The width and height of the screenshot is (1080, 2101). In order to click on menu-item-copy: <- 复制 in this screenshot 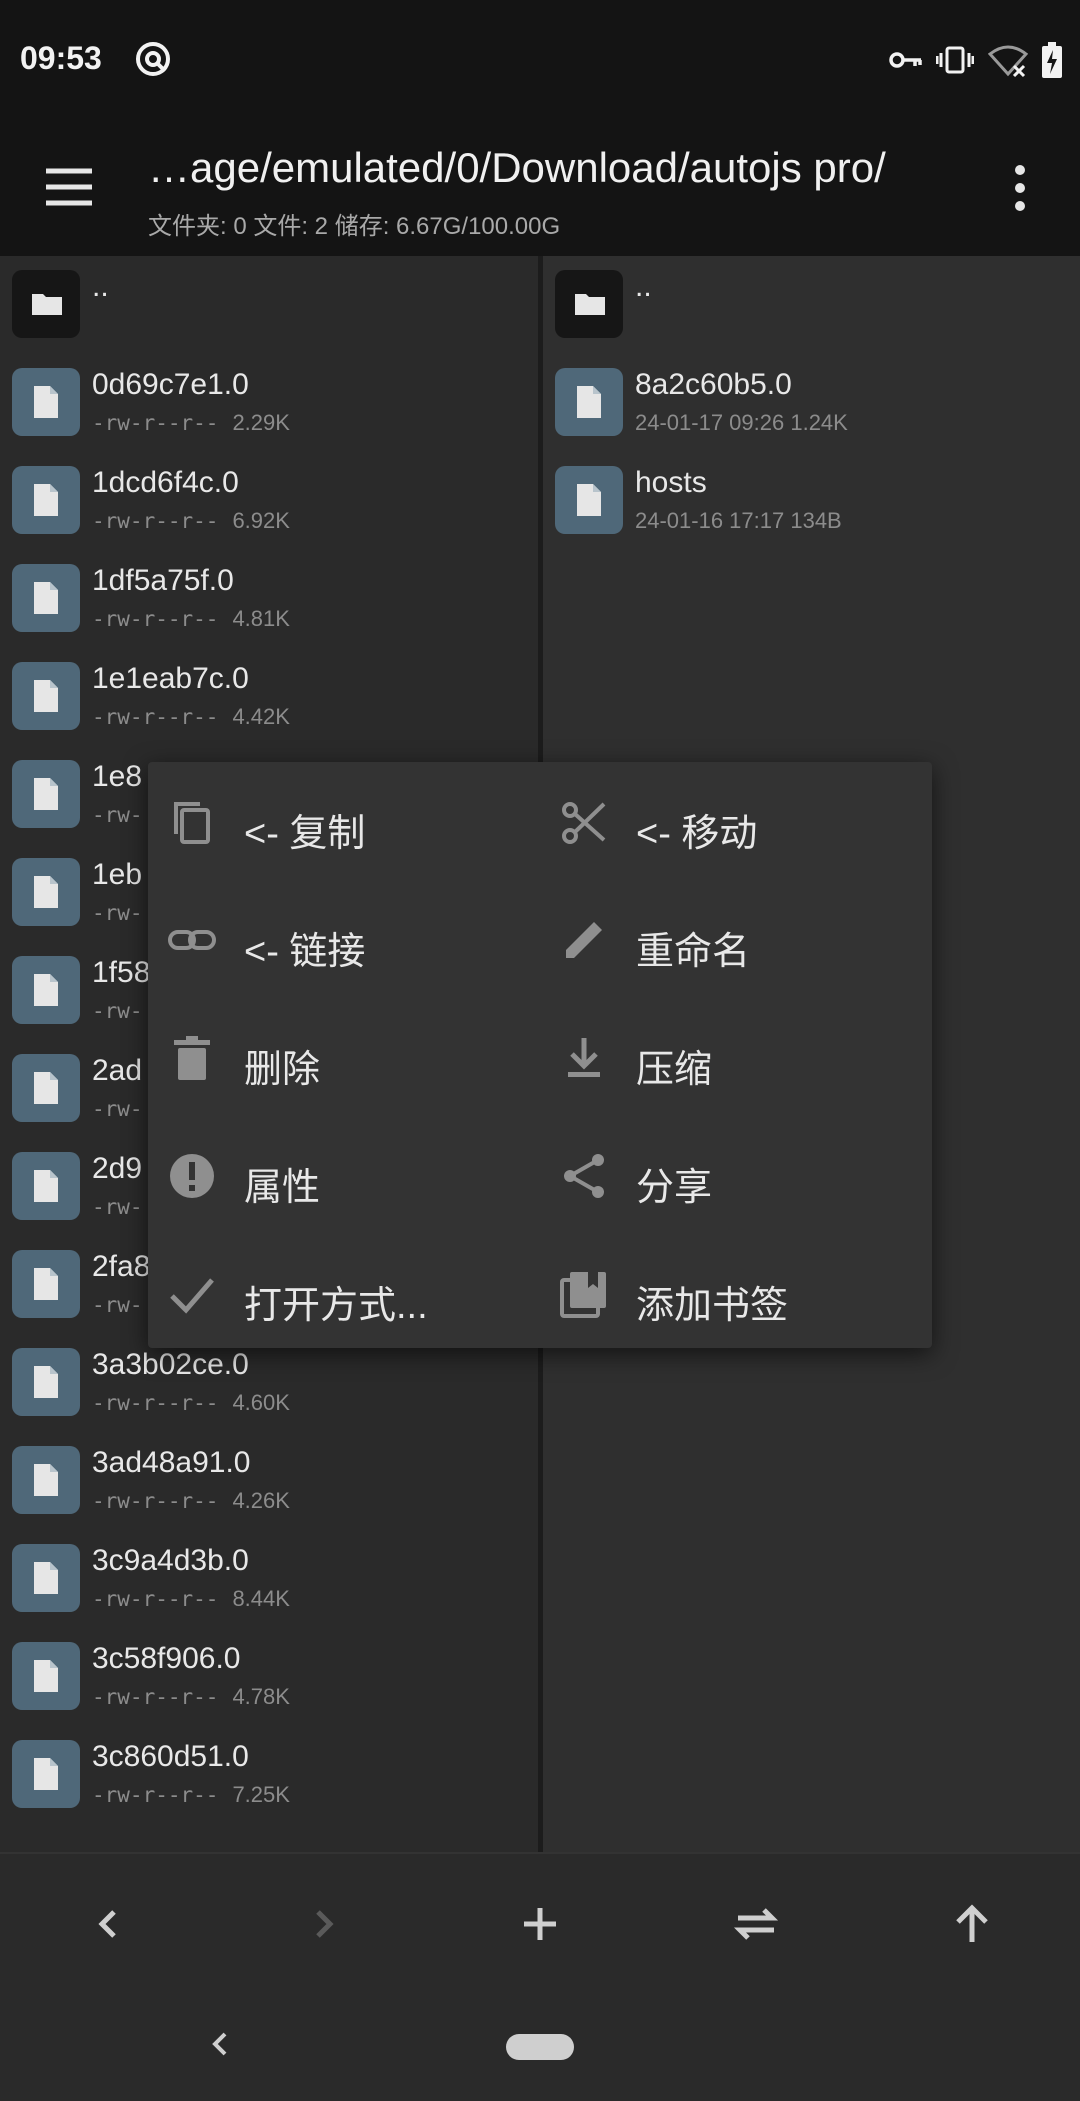, I will do `click(344, 821)`.